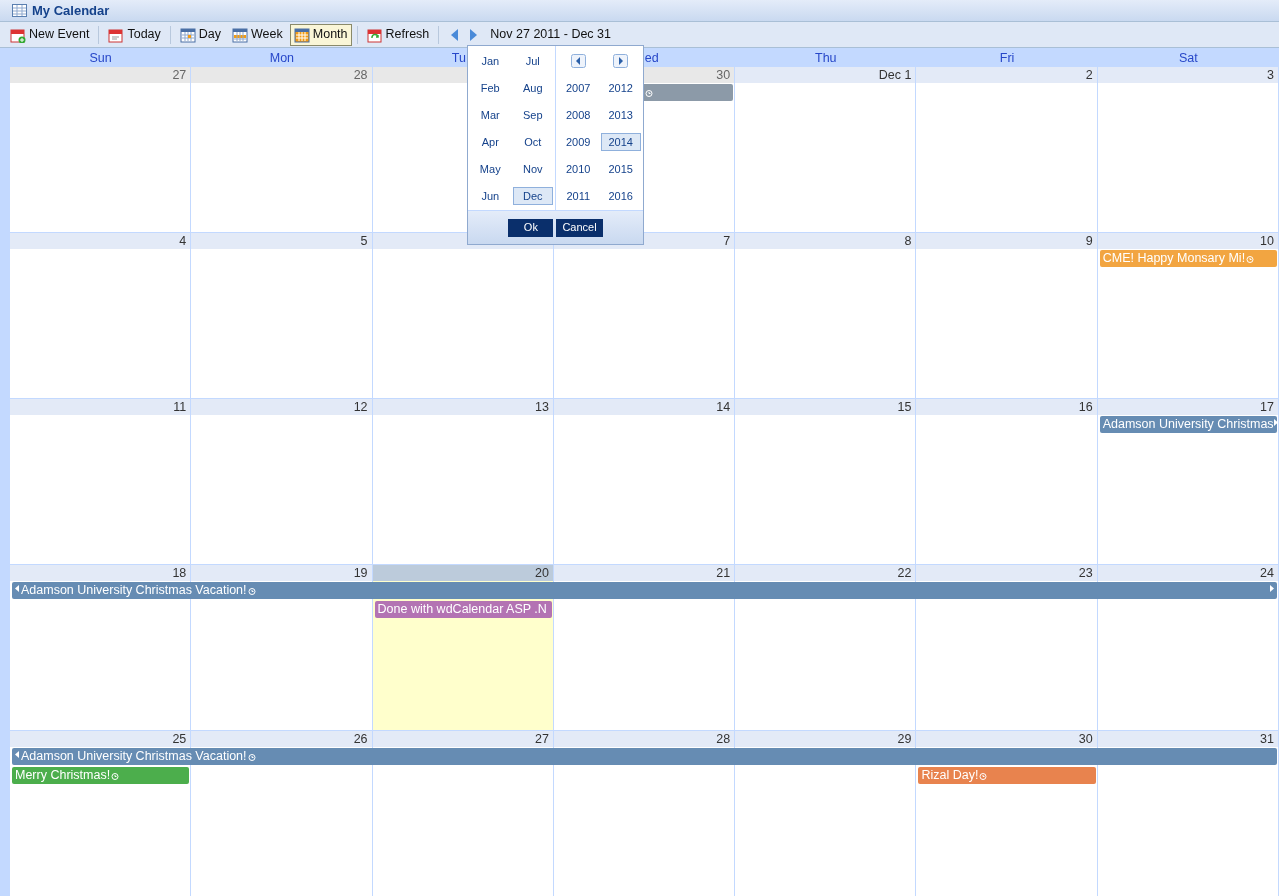  I want to click on toolbar-button: Today, so click(134, 34).